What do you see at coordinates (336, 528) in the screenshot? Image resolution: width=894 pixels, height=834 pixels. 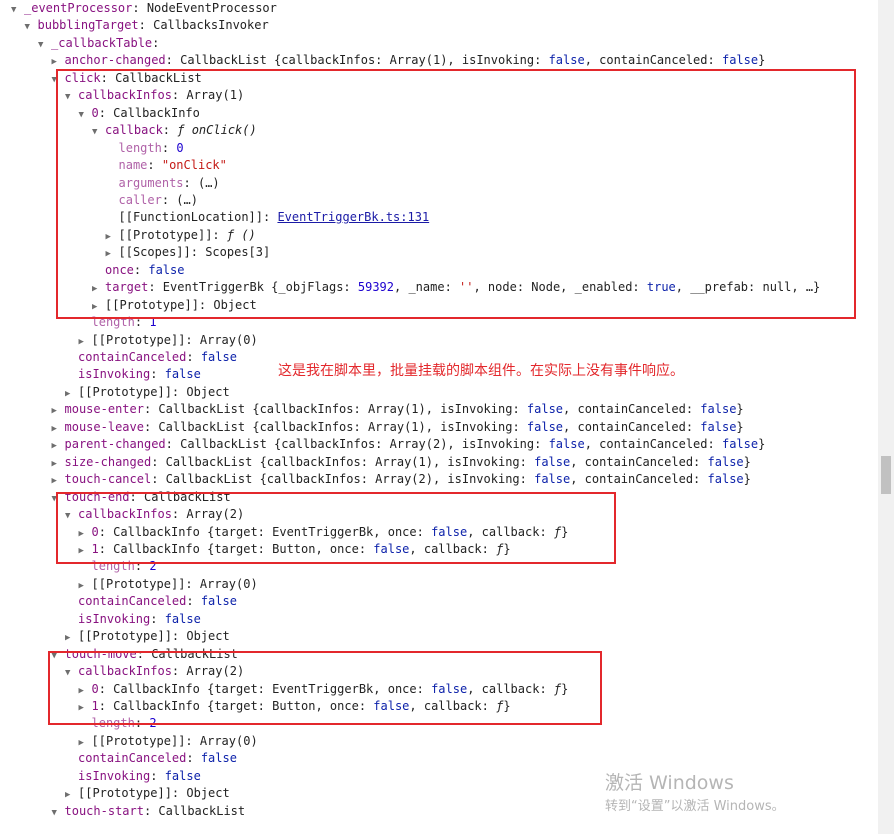 I see `highlight-box-touch-end` at bounding box center [336, 528].